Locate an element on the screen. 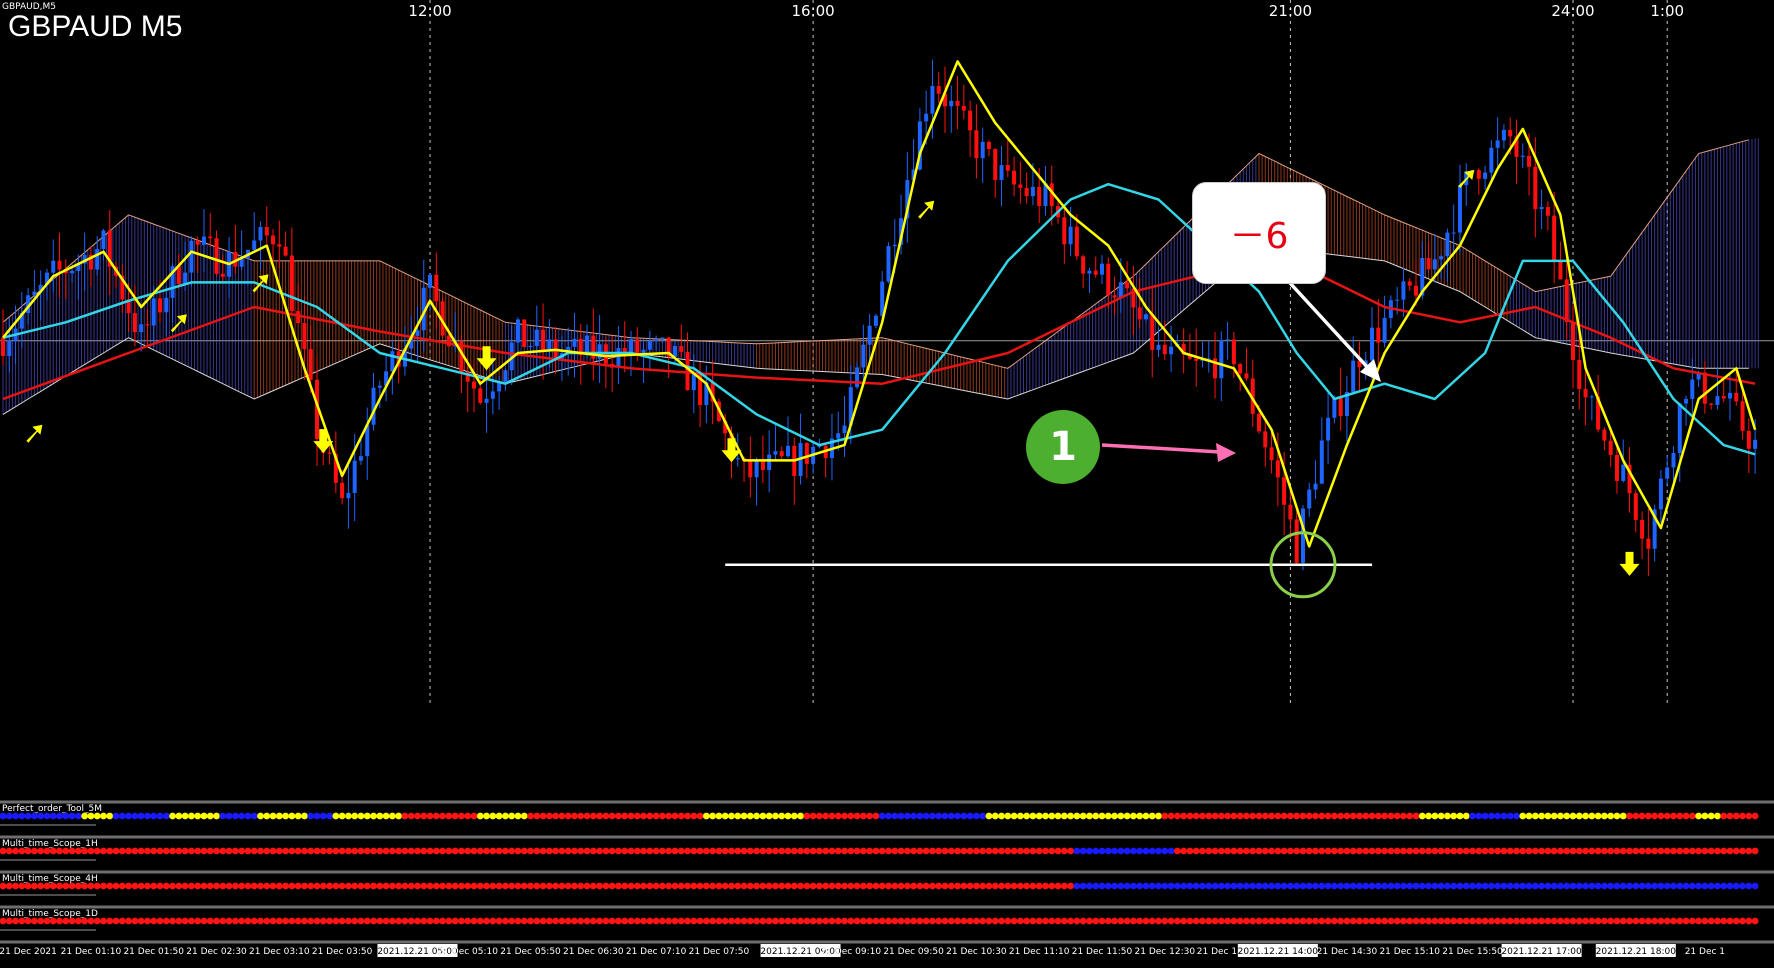 This screenshot has width=1774, height=968. step-marker: 1 is located at coordinates (1063, 447).